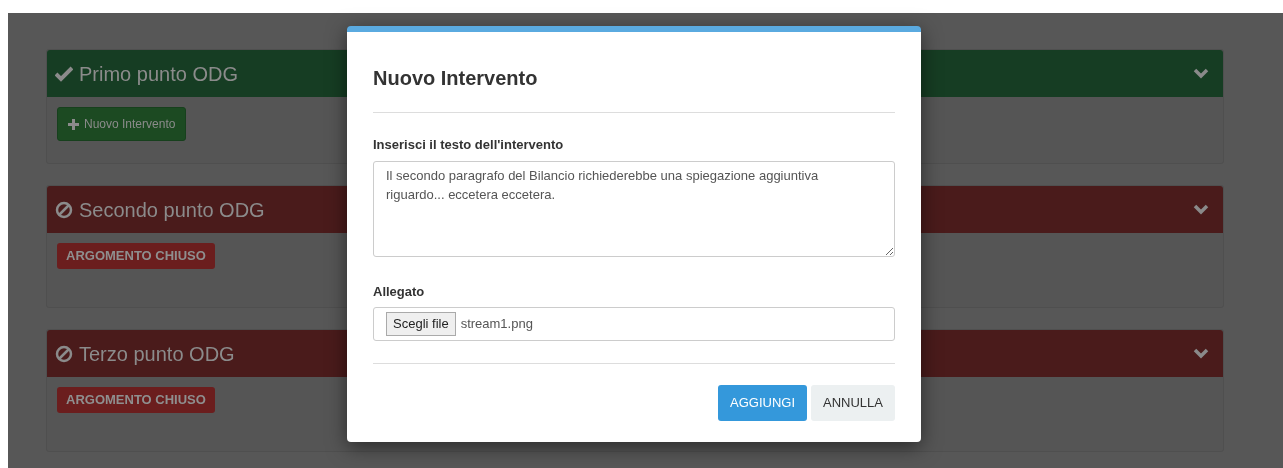 The height and width of the screenshot is (468, 1283). Describe the element at coordinates (172, 210) in the screenshot. I see `panel-title: Secondo punto ODG` at that location.